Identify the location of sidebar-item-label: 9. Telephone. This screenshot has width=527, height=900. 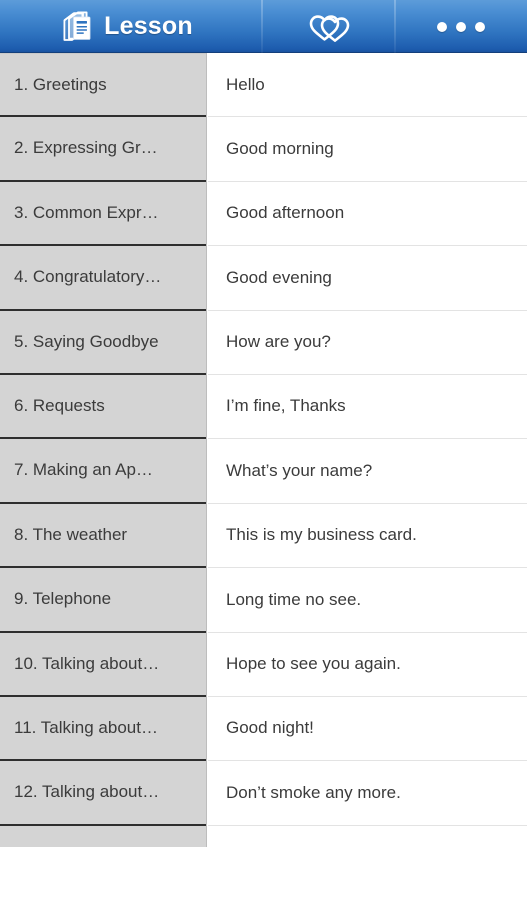
(63, 599).